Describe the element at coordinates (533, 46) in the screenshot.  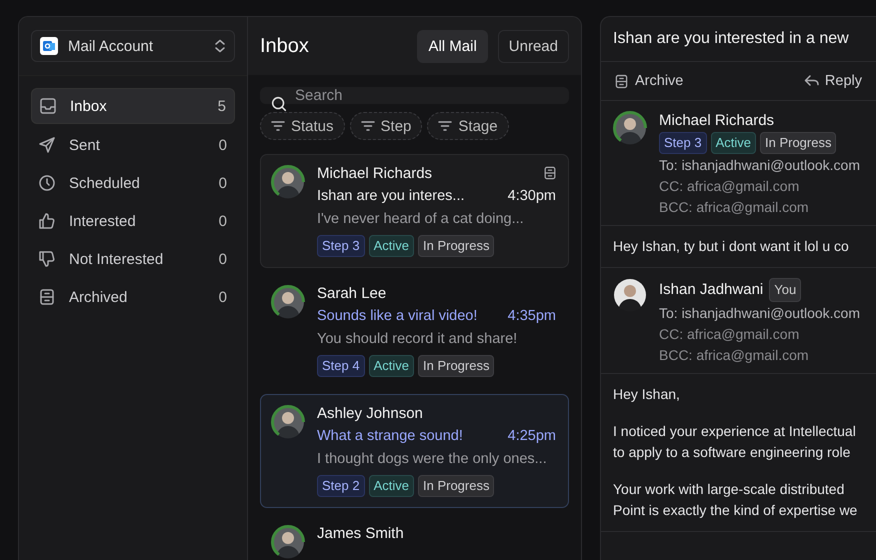
I see `filter-tab: Unread` at that location.